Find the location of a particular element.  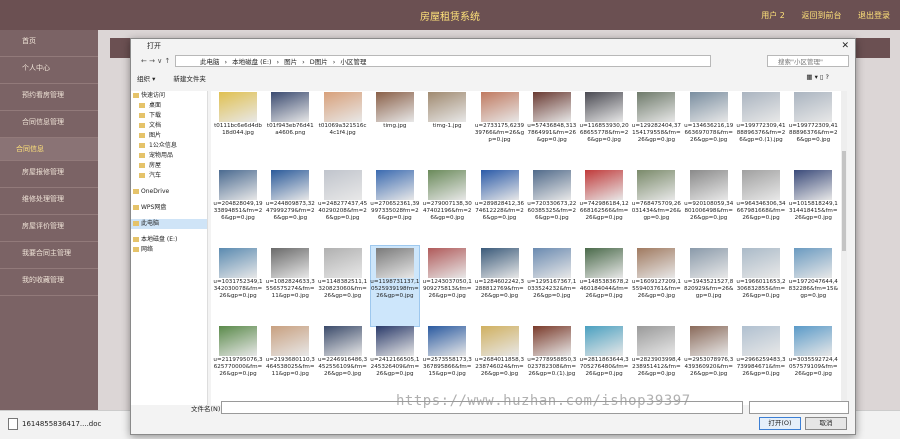

file-item: timg-1.jpg is located at coordinates (447, 131).